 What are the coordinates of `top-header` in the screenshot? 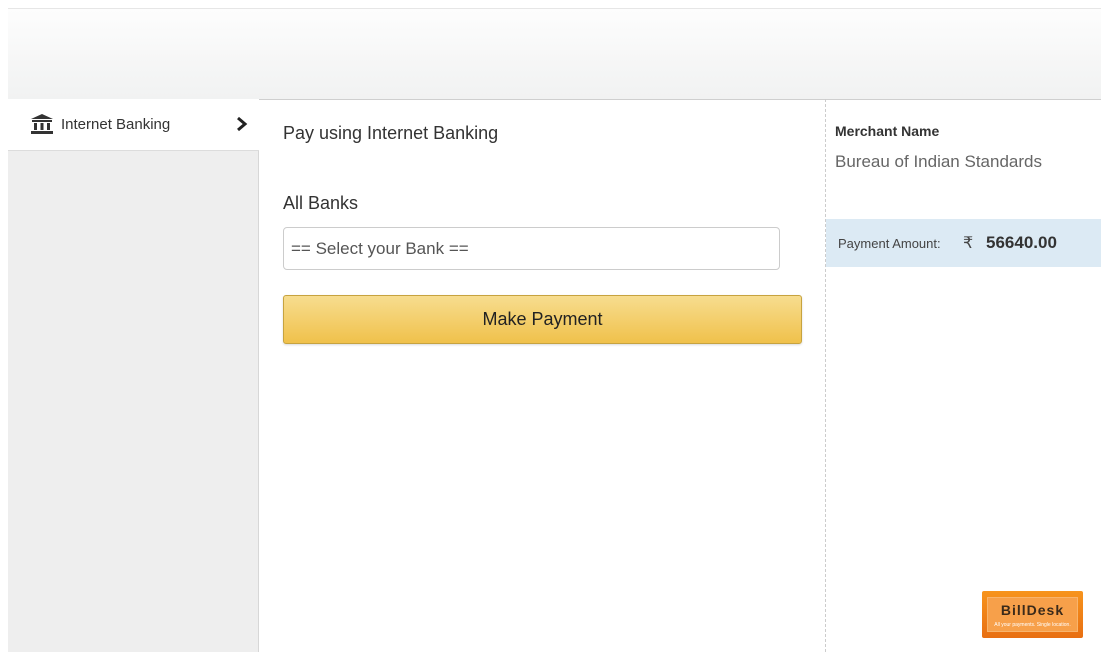 It's located at (554, 54).